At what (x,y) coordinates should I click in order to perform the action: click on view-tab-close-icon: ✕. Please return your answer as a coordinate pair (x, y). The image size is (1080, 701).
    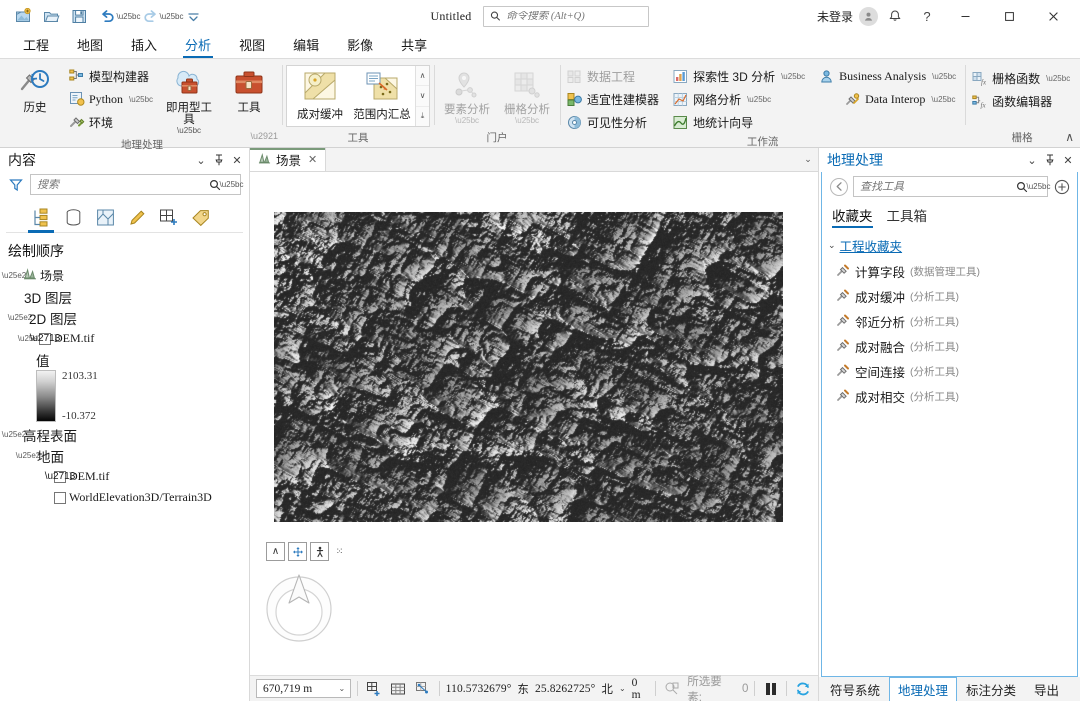
    Looking at the image, I should click on (312, 159).